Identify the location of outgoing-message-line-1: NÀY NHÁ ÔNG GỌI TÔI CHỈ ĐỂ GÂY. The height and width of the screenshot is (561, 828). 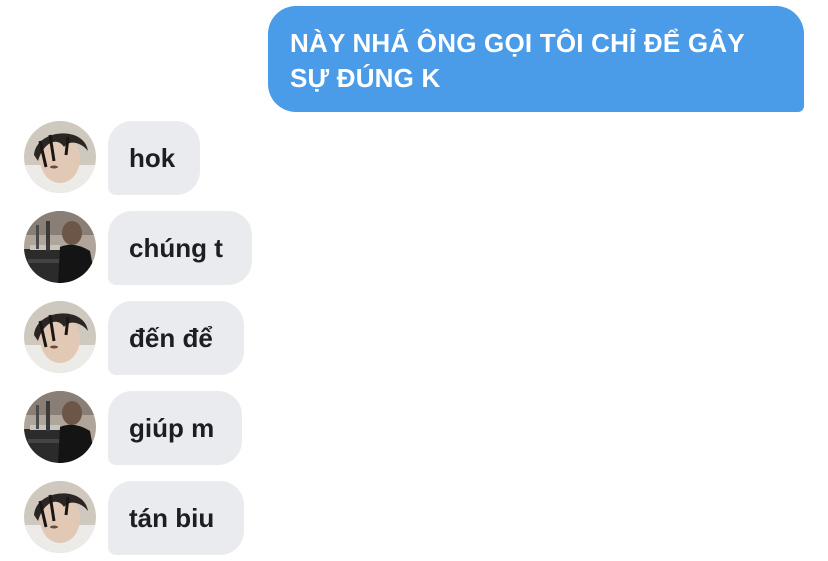
(517, 43).